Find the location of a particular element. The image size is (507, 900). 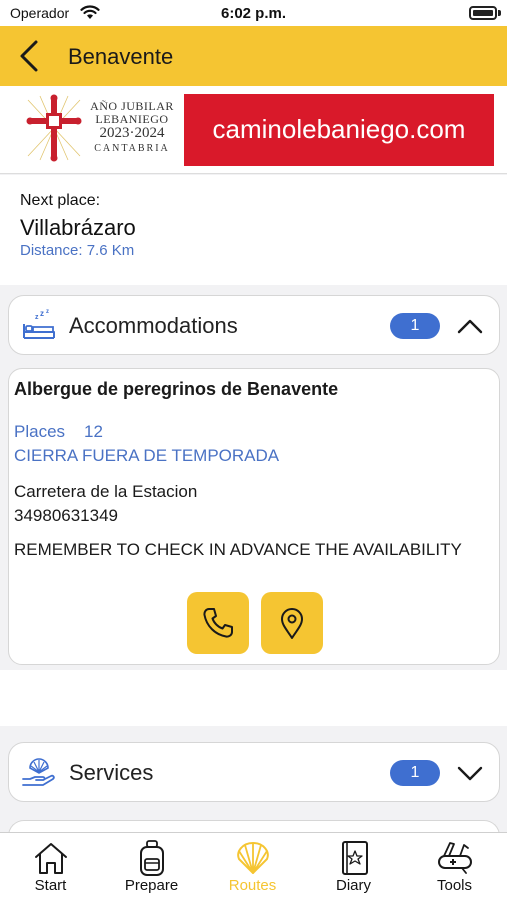

tab-tools-label: Tools is located at coordinates (454, 885).